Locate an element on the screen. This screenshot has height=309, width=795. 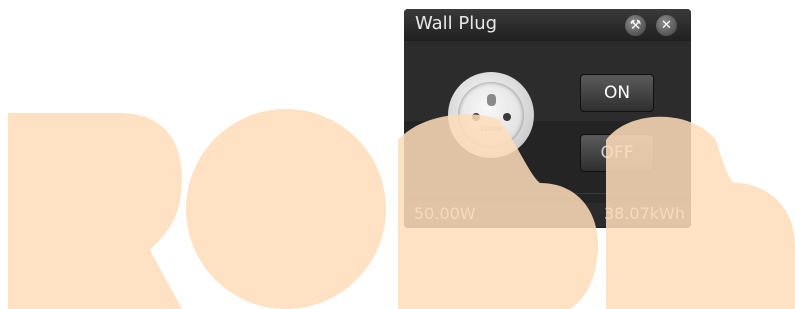
on-button: ON is located at coordinates (617, 93).